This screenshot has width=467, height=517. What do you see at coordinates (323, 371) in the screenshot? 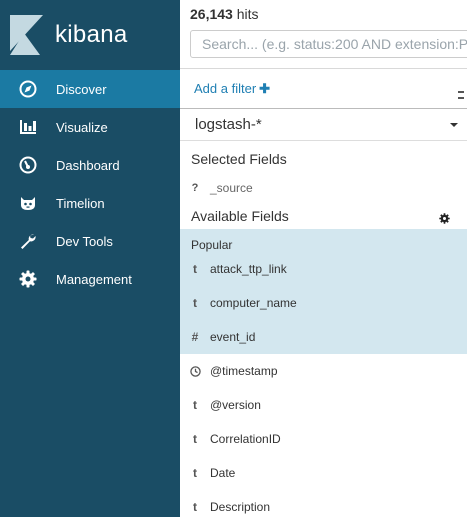
I see `field-row-timestamp: @timestamp` at bounding box center [323, 371].